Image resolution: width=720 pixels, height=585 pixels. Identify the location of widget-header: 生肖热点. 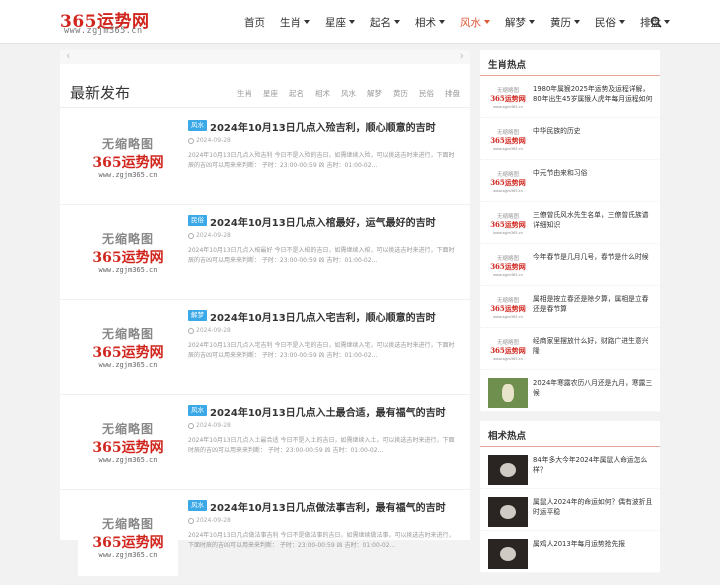
(570, 63).